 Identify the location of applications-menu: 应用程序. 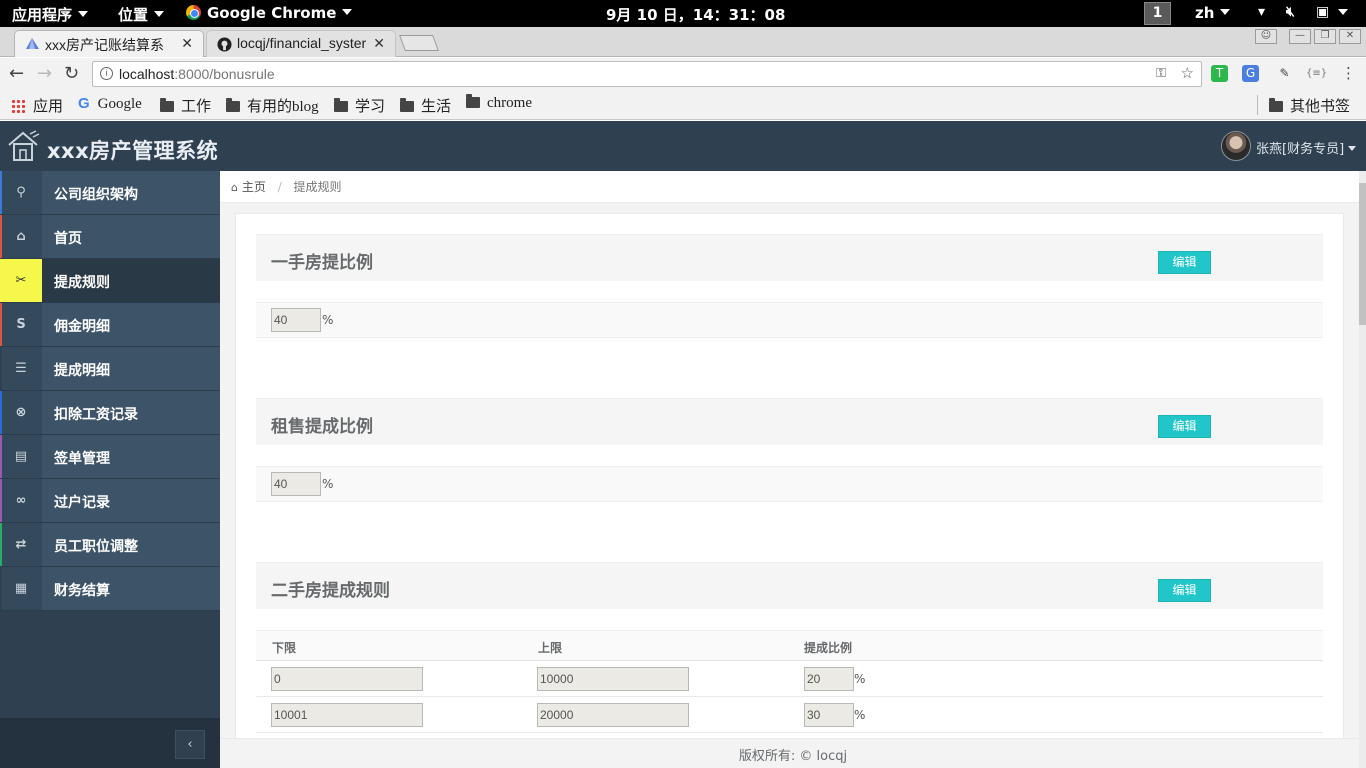
(50, 14).